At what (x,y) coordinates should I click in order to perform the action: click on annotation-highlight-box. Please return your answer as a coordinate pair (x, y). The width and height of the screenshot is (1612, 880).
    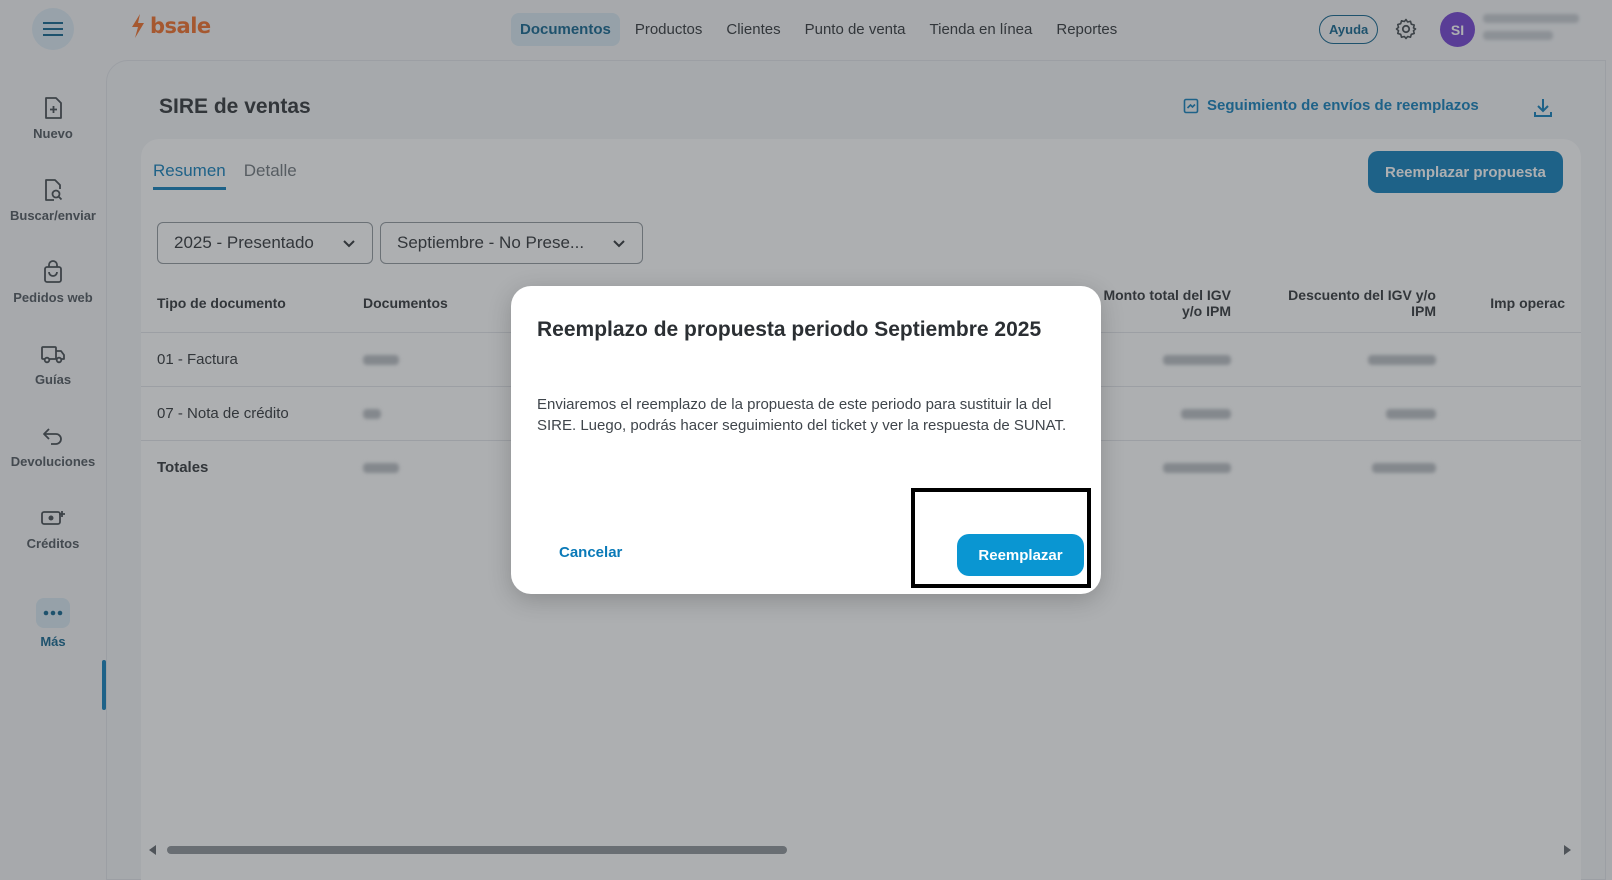
    Looking at the image, I should click on (1001, 538).